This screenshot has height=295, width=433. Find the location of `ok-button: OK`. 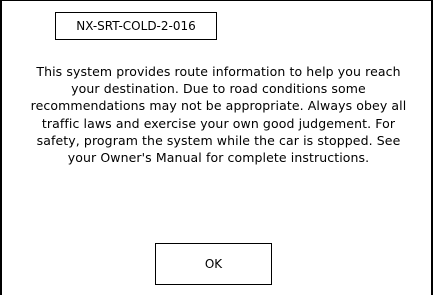

ok-button: OK is located at coordinates (213, 264).